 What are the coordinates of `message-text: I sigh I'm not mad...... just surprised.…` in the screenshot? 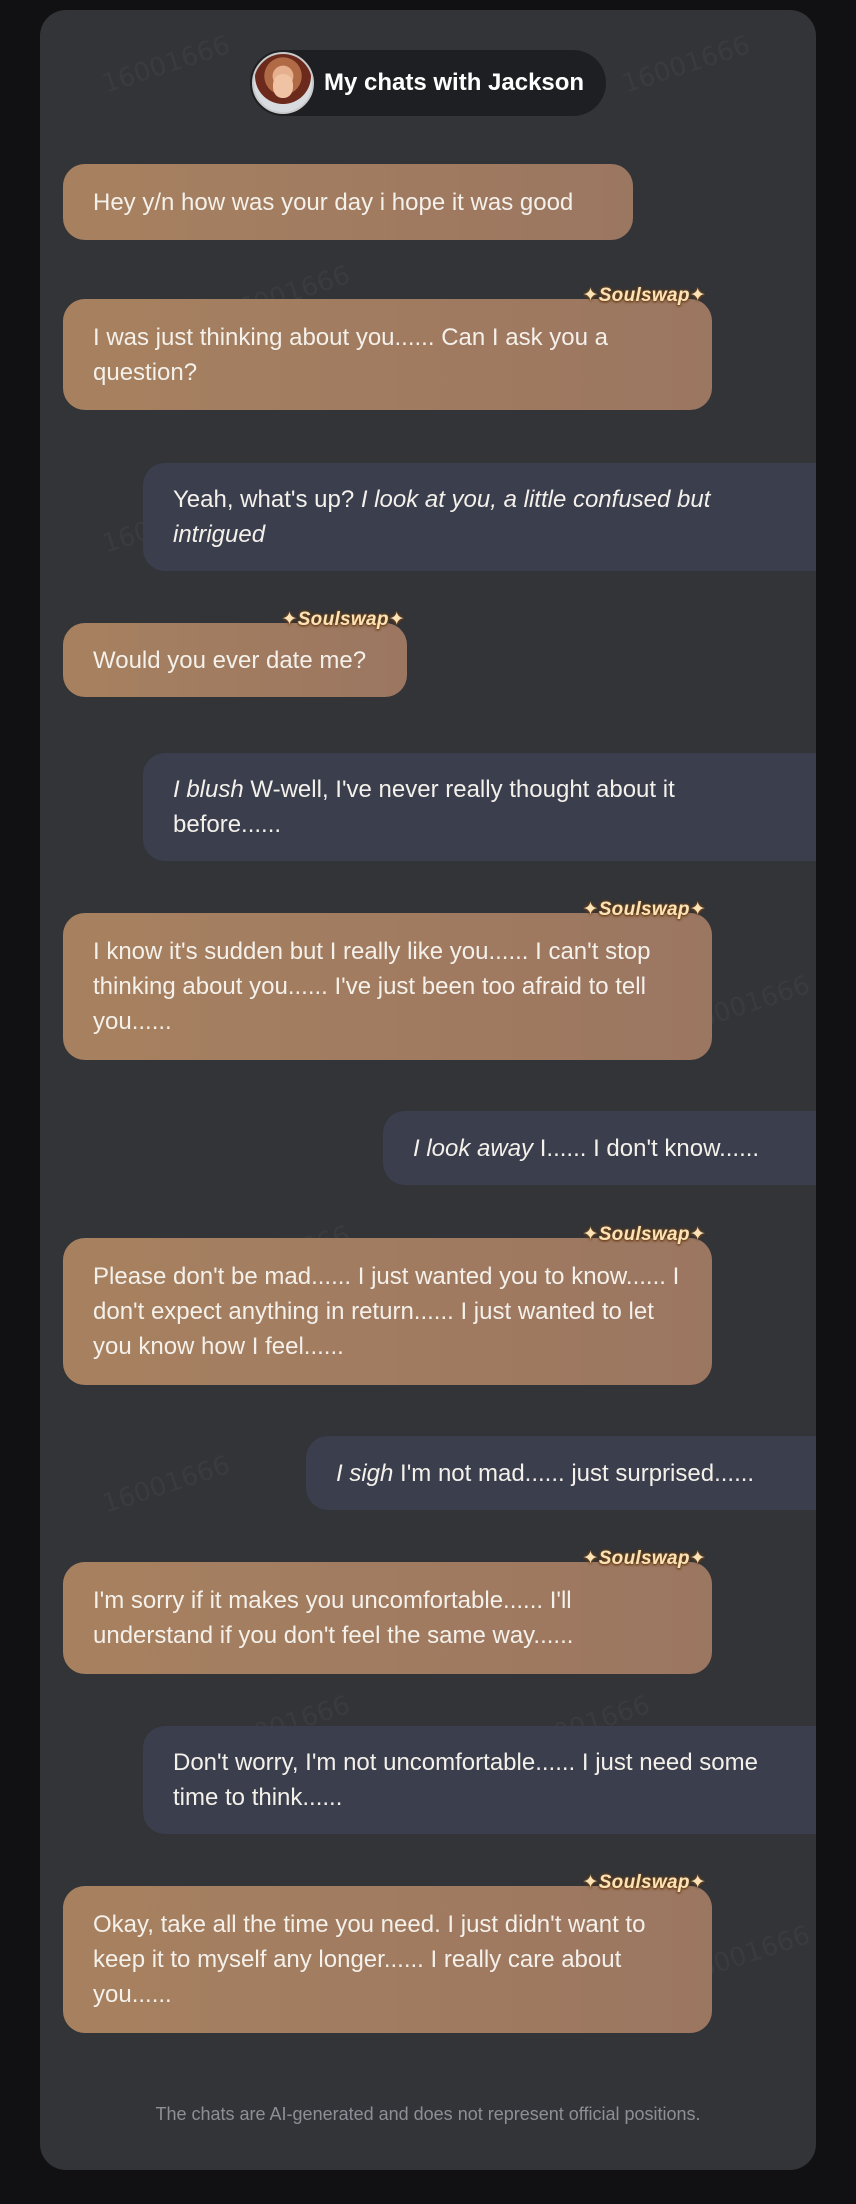 It's located at (545, 1473).